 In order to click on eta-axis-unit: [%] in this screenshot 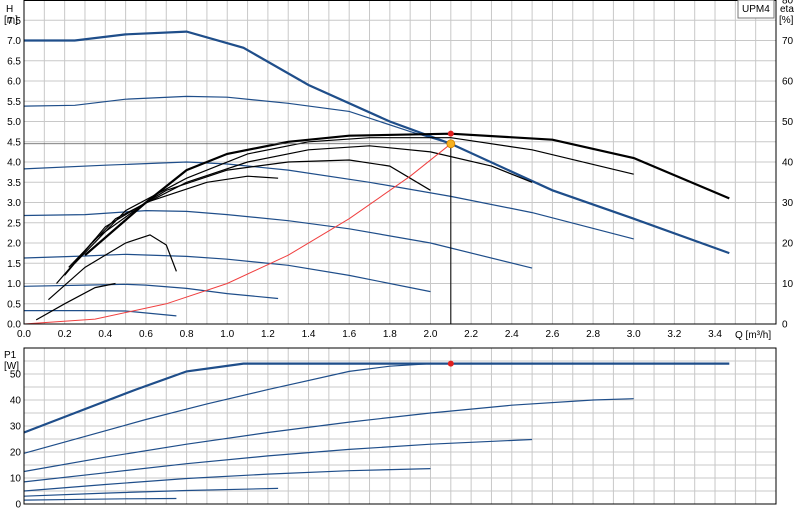, I will do `click(786, 20)`.